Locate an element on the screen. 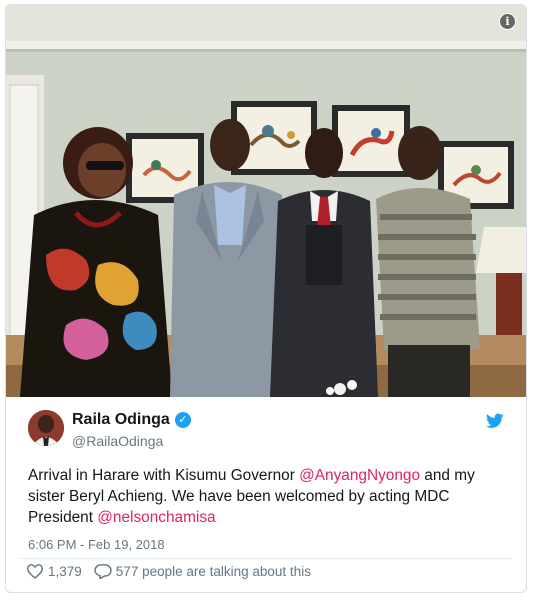  verified-badge-icon: ✓ is located at coordinates (182, 420).